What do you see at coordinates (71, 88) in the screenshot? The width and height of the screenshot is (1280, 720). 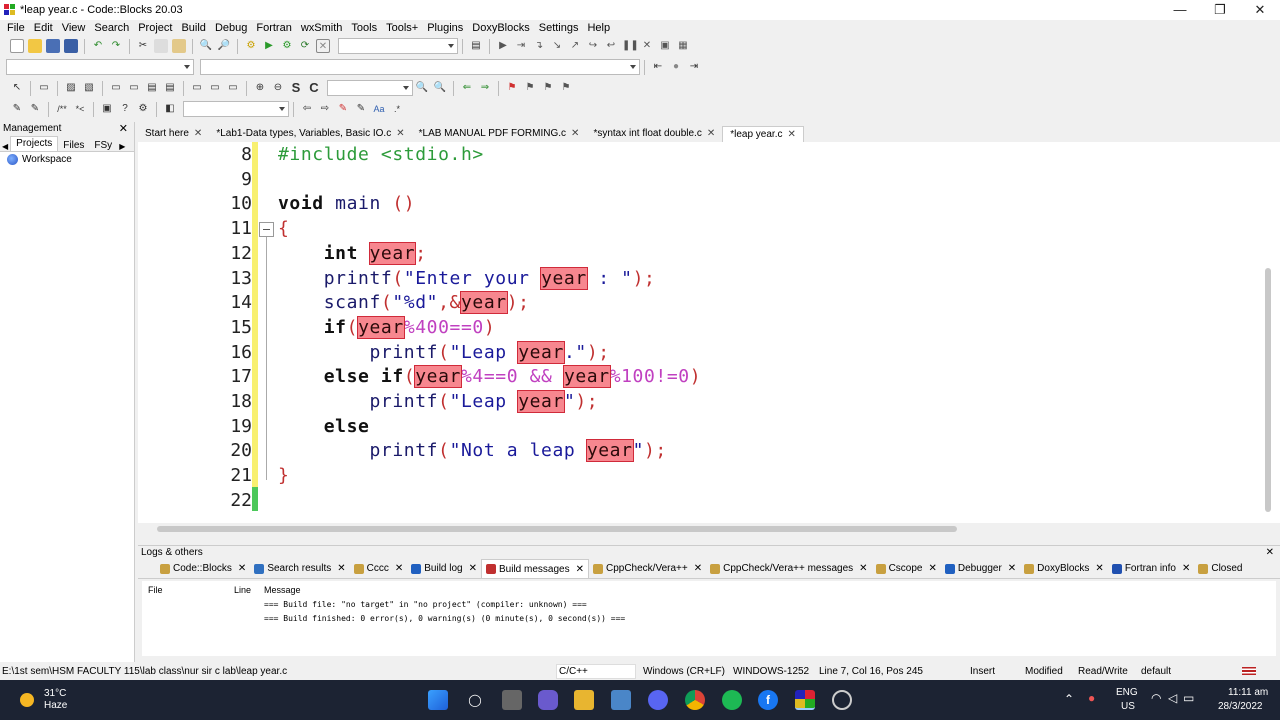 I see `image-icon: ▨` at bounding box center [71, 88].